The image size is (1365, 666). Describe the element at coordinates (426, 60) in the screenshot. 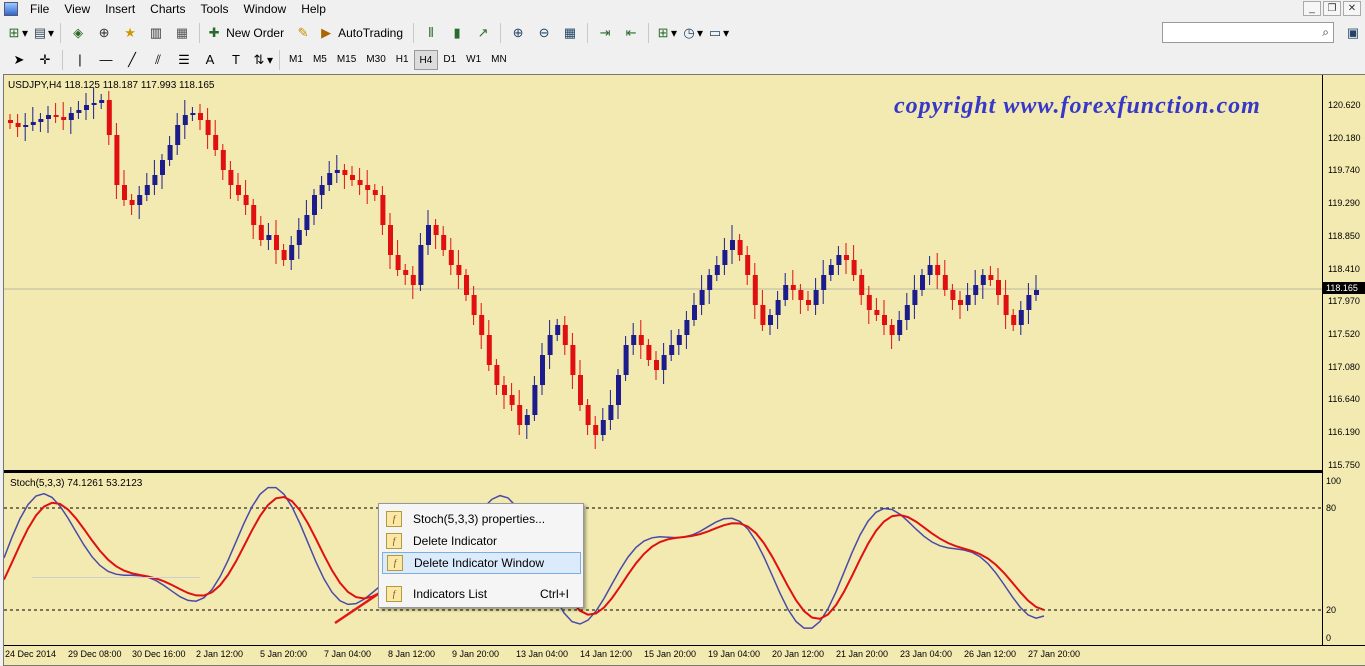

I see `timeframe-h4: H4` at that location.